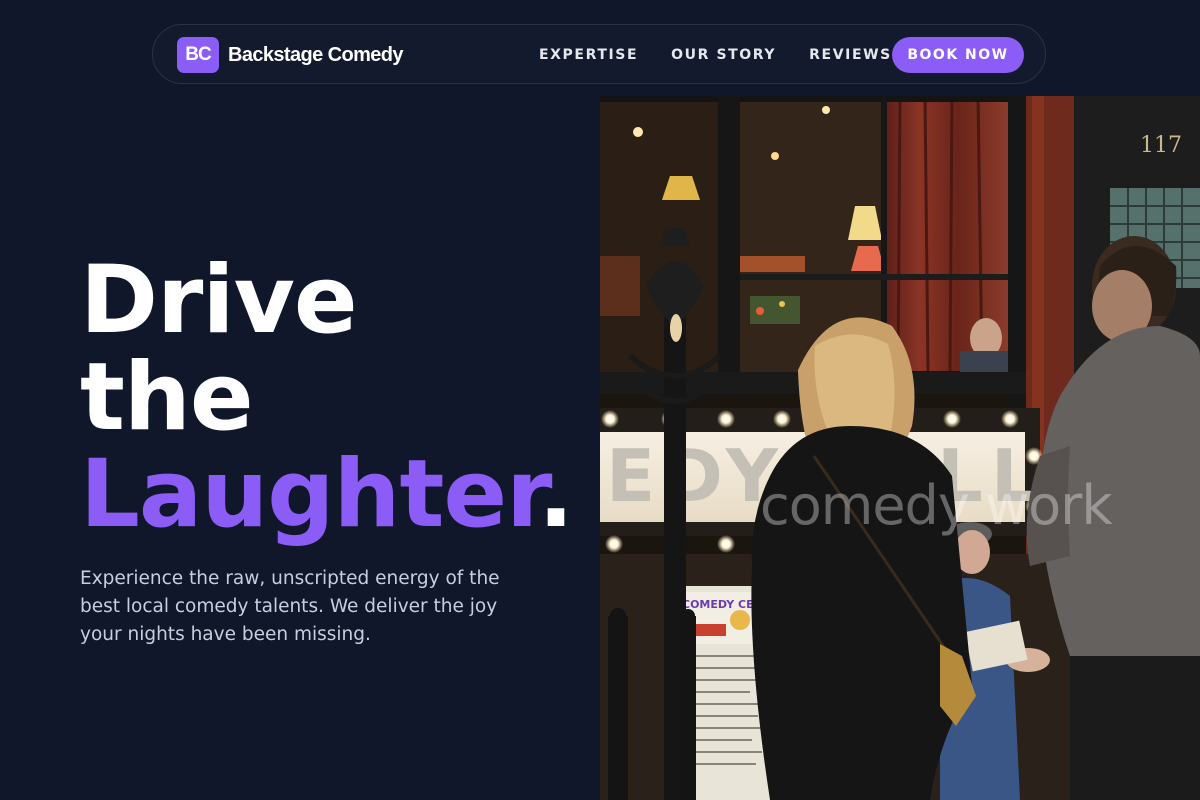  I want to click on nav-links: EXPERTISE OUR STORY REVIEWS, so click(732, 55).